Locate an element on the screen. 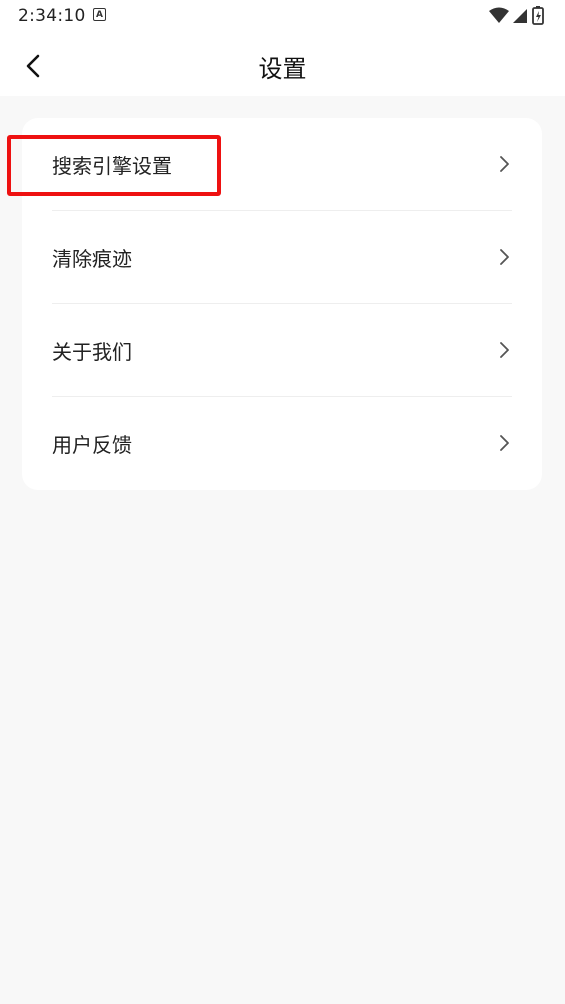  signal-icon is located at coordinates (520, 16).